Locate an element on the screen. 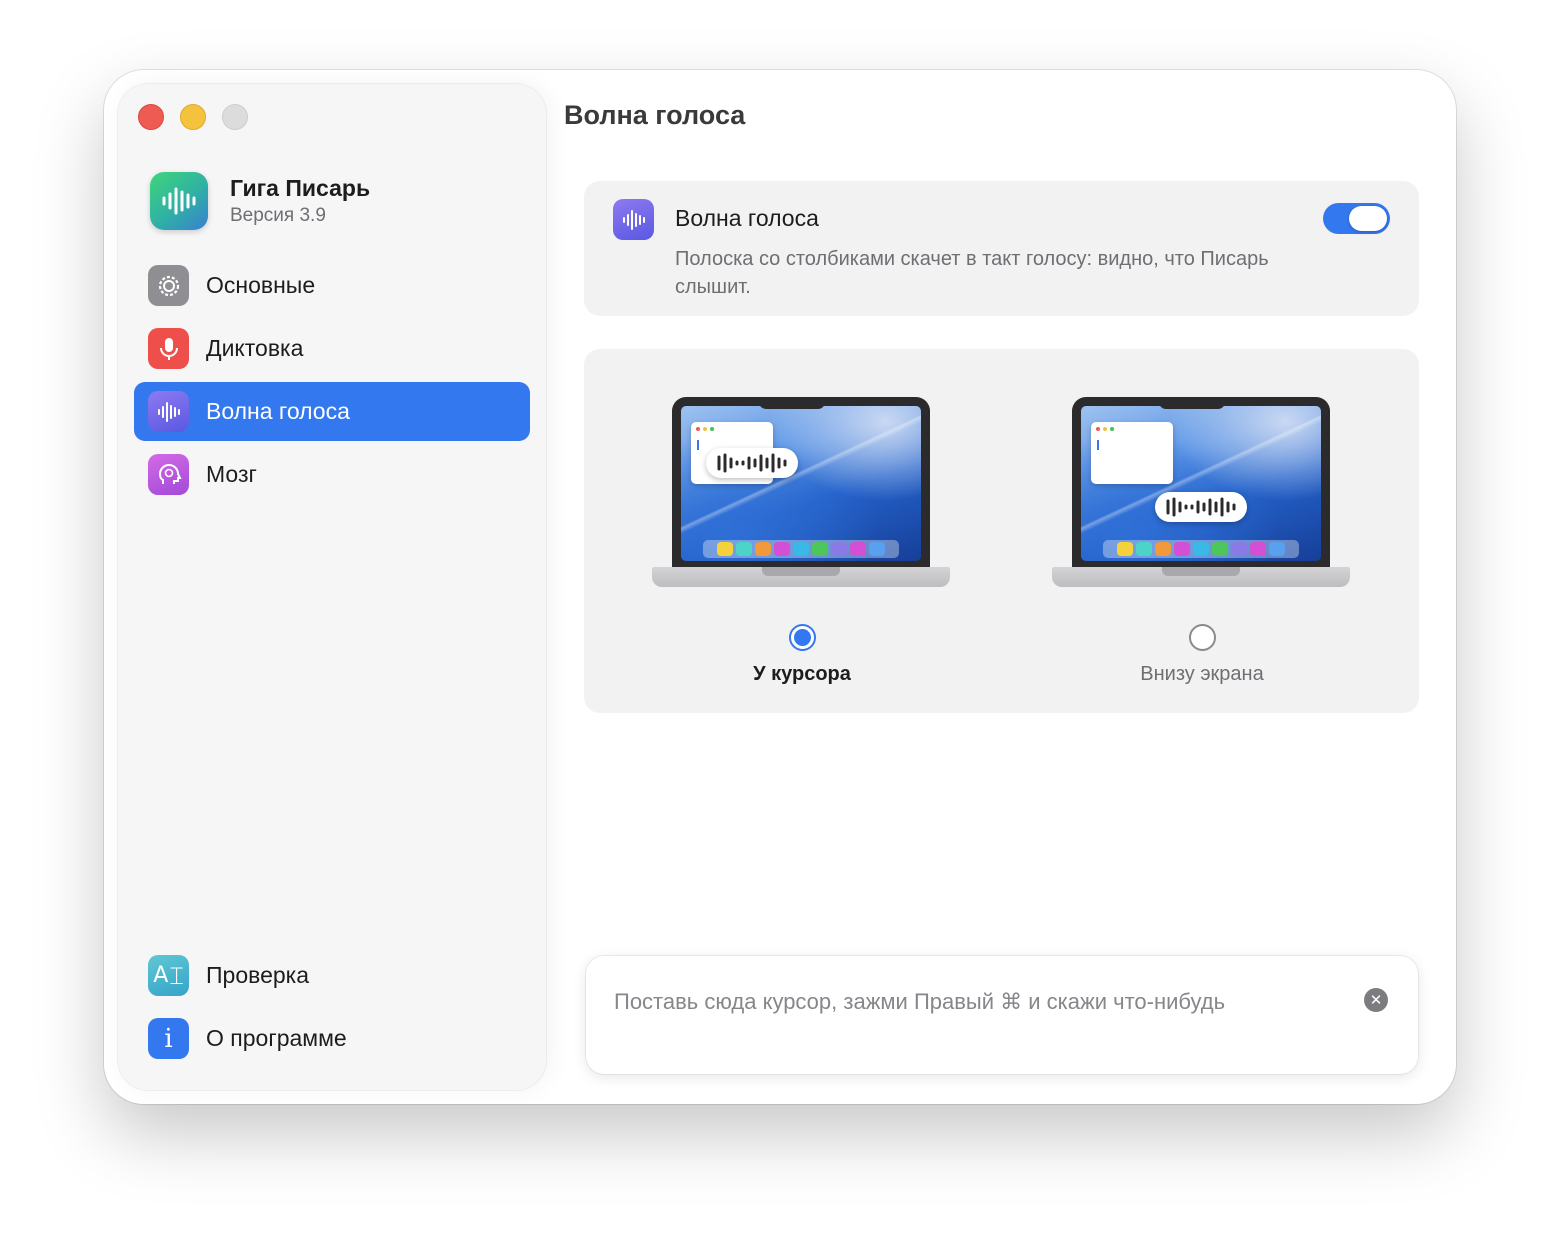 Image resolution: width=1560 pixels, height=1242 pixels. sidebar-item-label: Проверка is located at coordinates (258, 975).